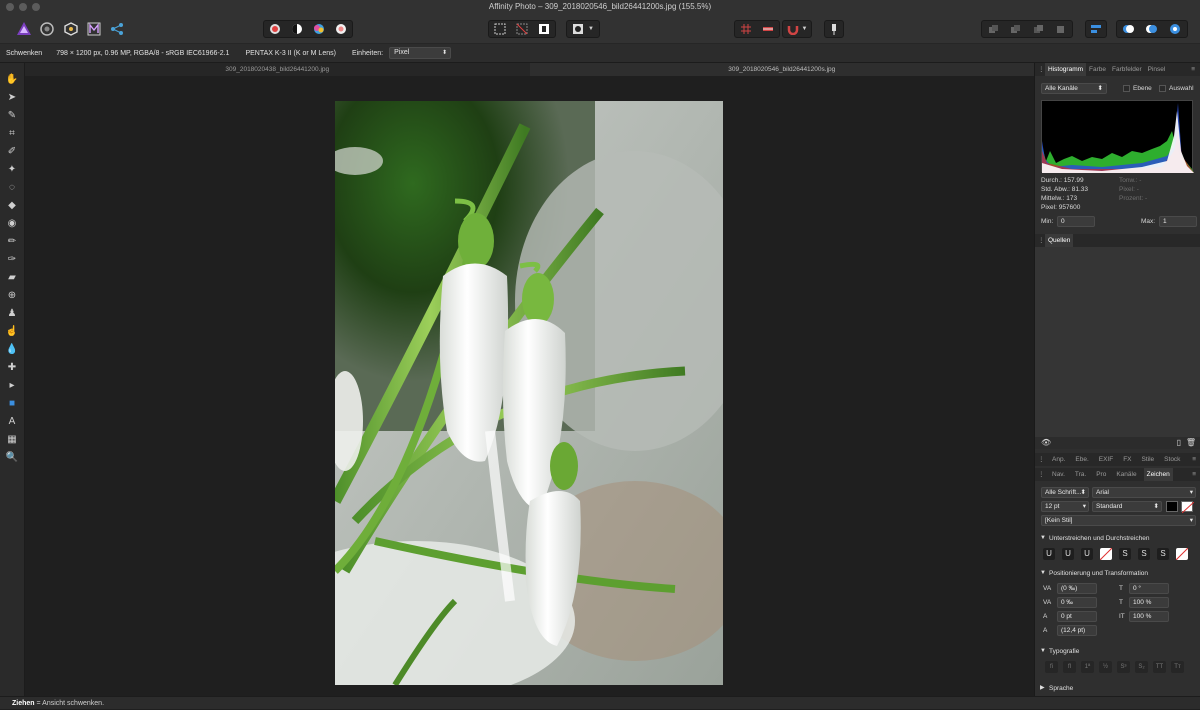 The height and width of the screenshot is (710, 1200). What do you see at coordinates (500, 29) in the screenshot?
I see `select-all-icon` at bounding box center [500, 29].